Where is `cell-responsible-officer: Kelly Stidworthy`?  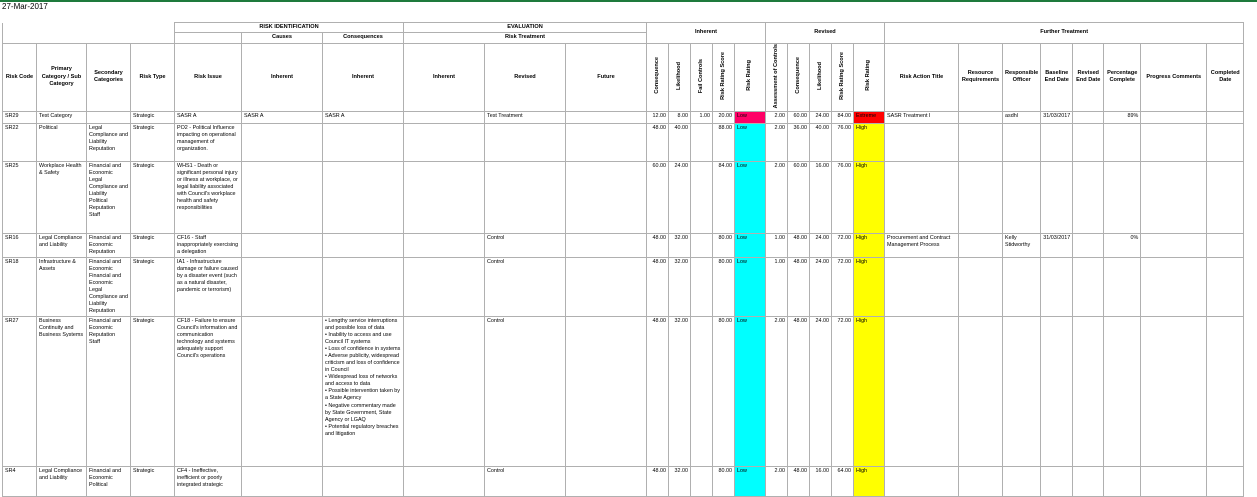 cell-responsible-officer: Kelly Stidworthy is located at coordinates (1021, 246).